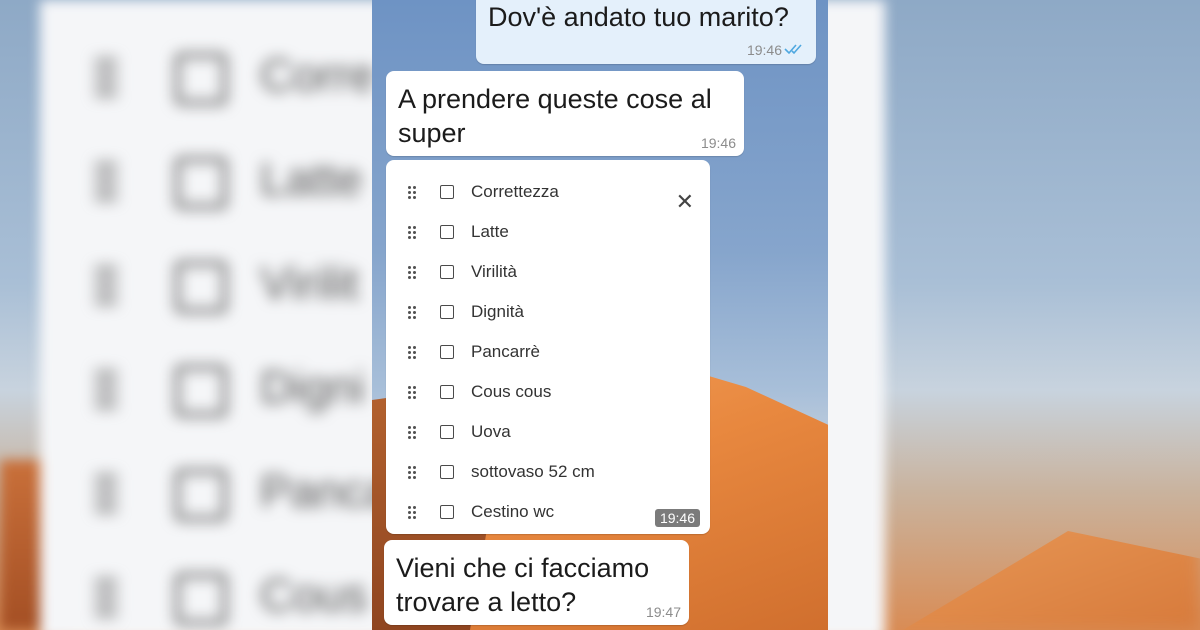 Image resolution: width=1200 pixels, height=630 pixels. I want to click on background-row-label: Virilit, so click(309, 283).